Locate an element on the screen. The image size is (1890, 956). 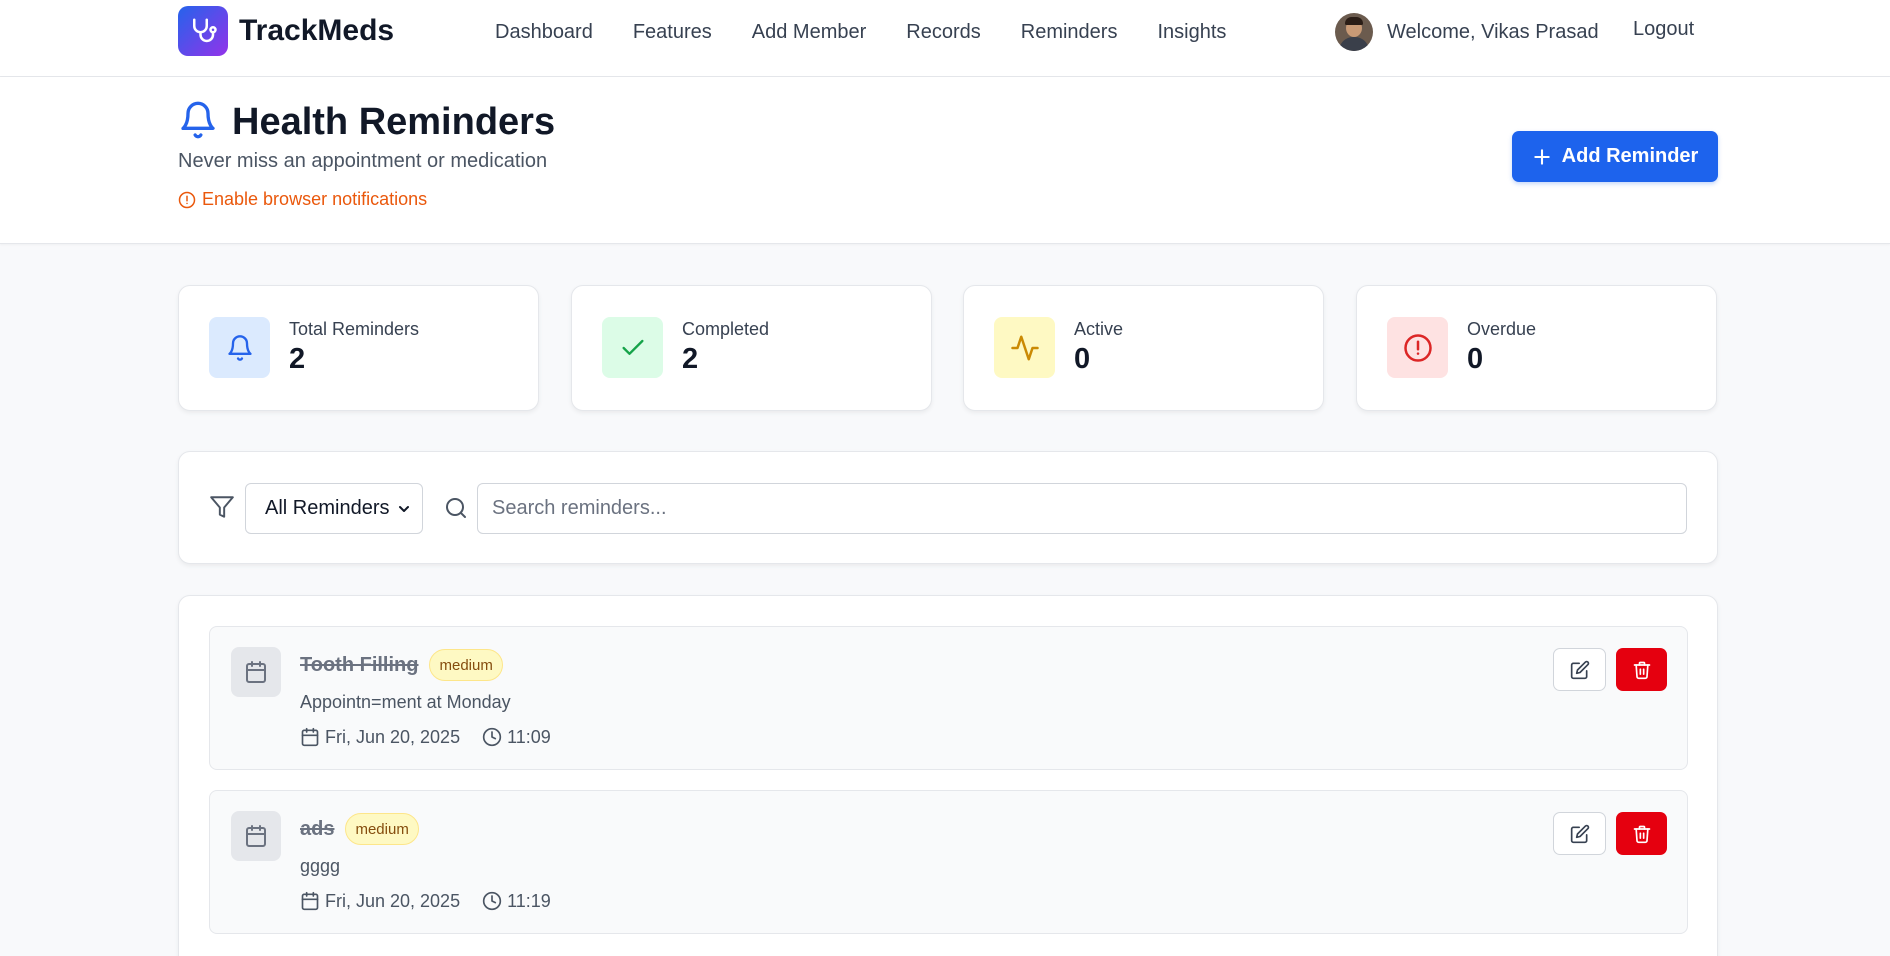
reminder-title: Tooth Filling is located at coordinates (359, 664).